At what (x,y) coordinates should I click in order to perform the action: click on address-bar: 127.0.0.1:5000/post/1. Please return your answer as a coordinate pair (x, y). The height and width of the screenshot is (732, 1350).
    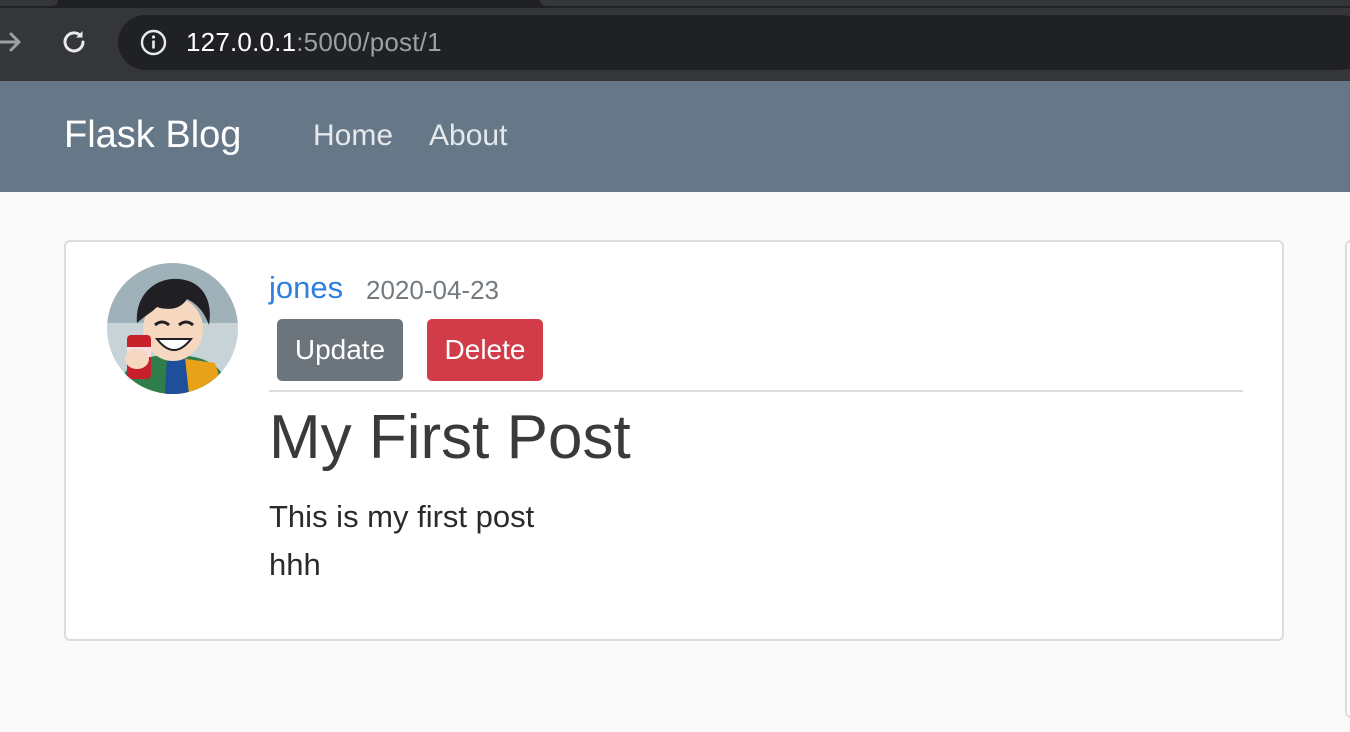
    Looking at the image, I should click on (734, 42).